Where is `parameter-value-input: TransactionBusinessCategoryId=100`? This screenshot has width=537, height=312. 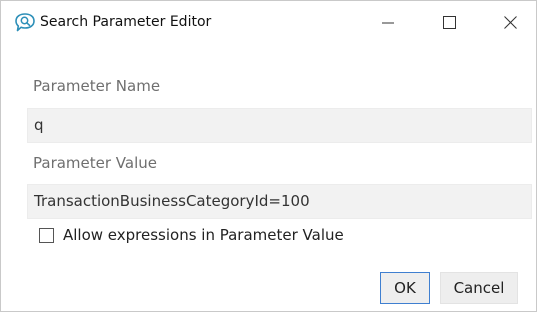
parameter-value-input: TransactionBusinessCategoryId=100 is located at coordinates (279, 201).